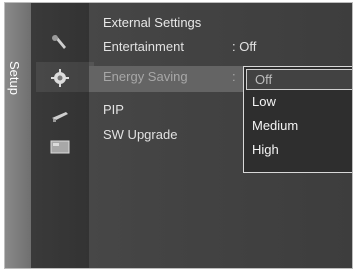  What do you see at coordinates (113, 109) in the screenshot?
I see `menu-item-label: PIP` at bounding box center [113, 109].